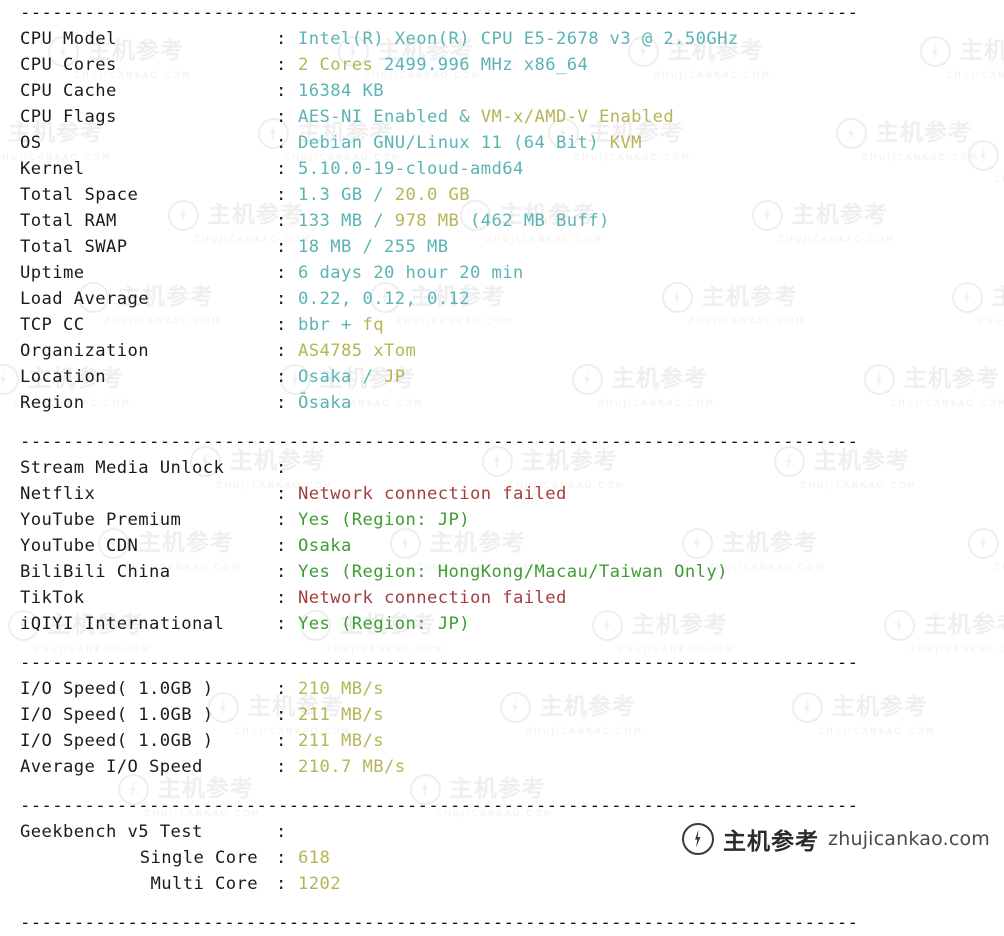 This screenshot has width=1004, height=936. Describe the element at coordinates (502, 741) in the screenshot. I see `output-row: I/O Speed( 1.0GB ):211 MB/s` at that location.